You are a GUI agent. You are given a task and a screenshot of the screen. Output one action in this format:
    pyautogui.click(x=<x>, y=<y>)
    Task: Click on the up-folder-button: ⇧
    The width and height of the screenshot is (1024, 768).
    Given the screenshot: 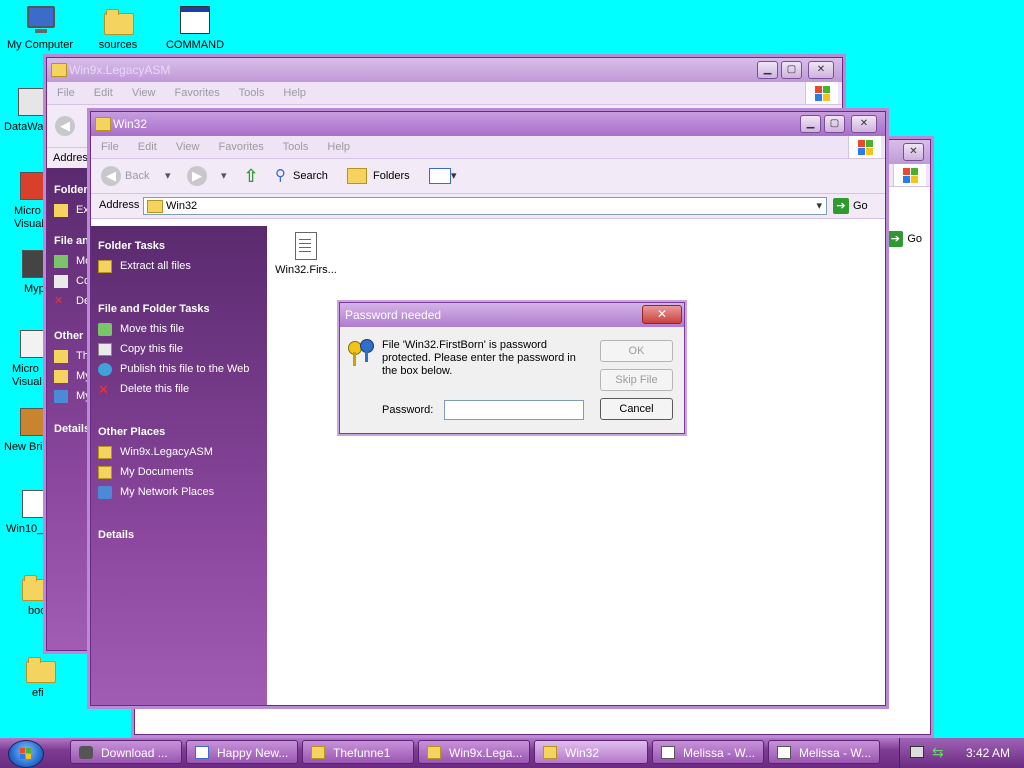 What is the action you would take?
    pyautogui.click(x=251, y=176)
    